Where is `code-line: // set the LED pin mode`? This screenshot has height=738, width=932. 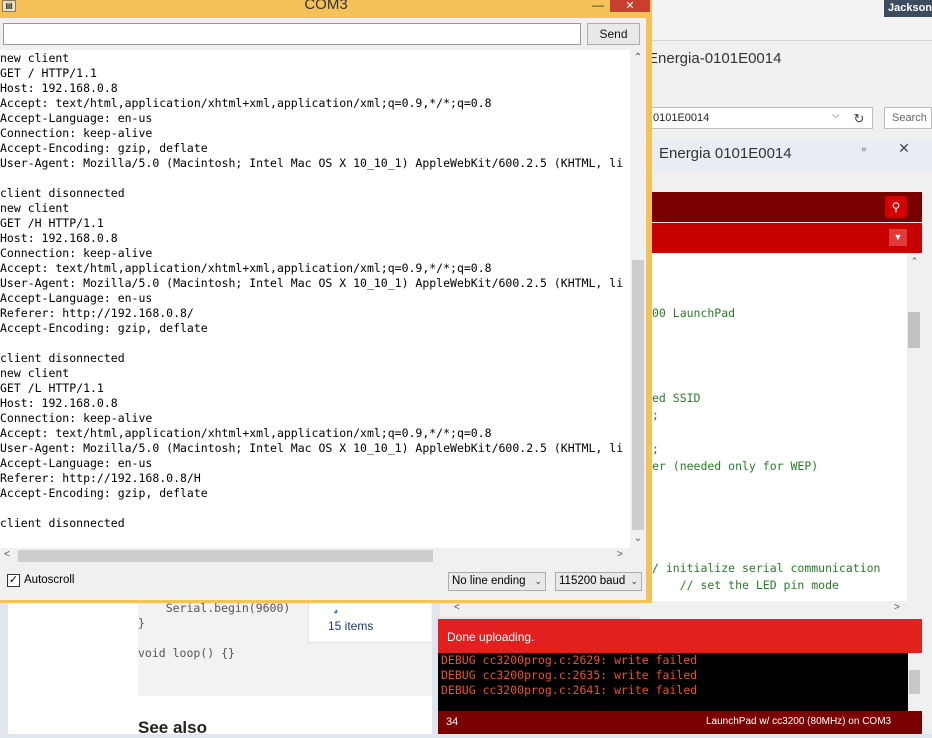
code-line: // set the LED pin mode is located at coordinates (745, 585).